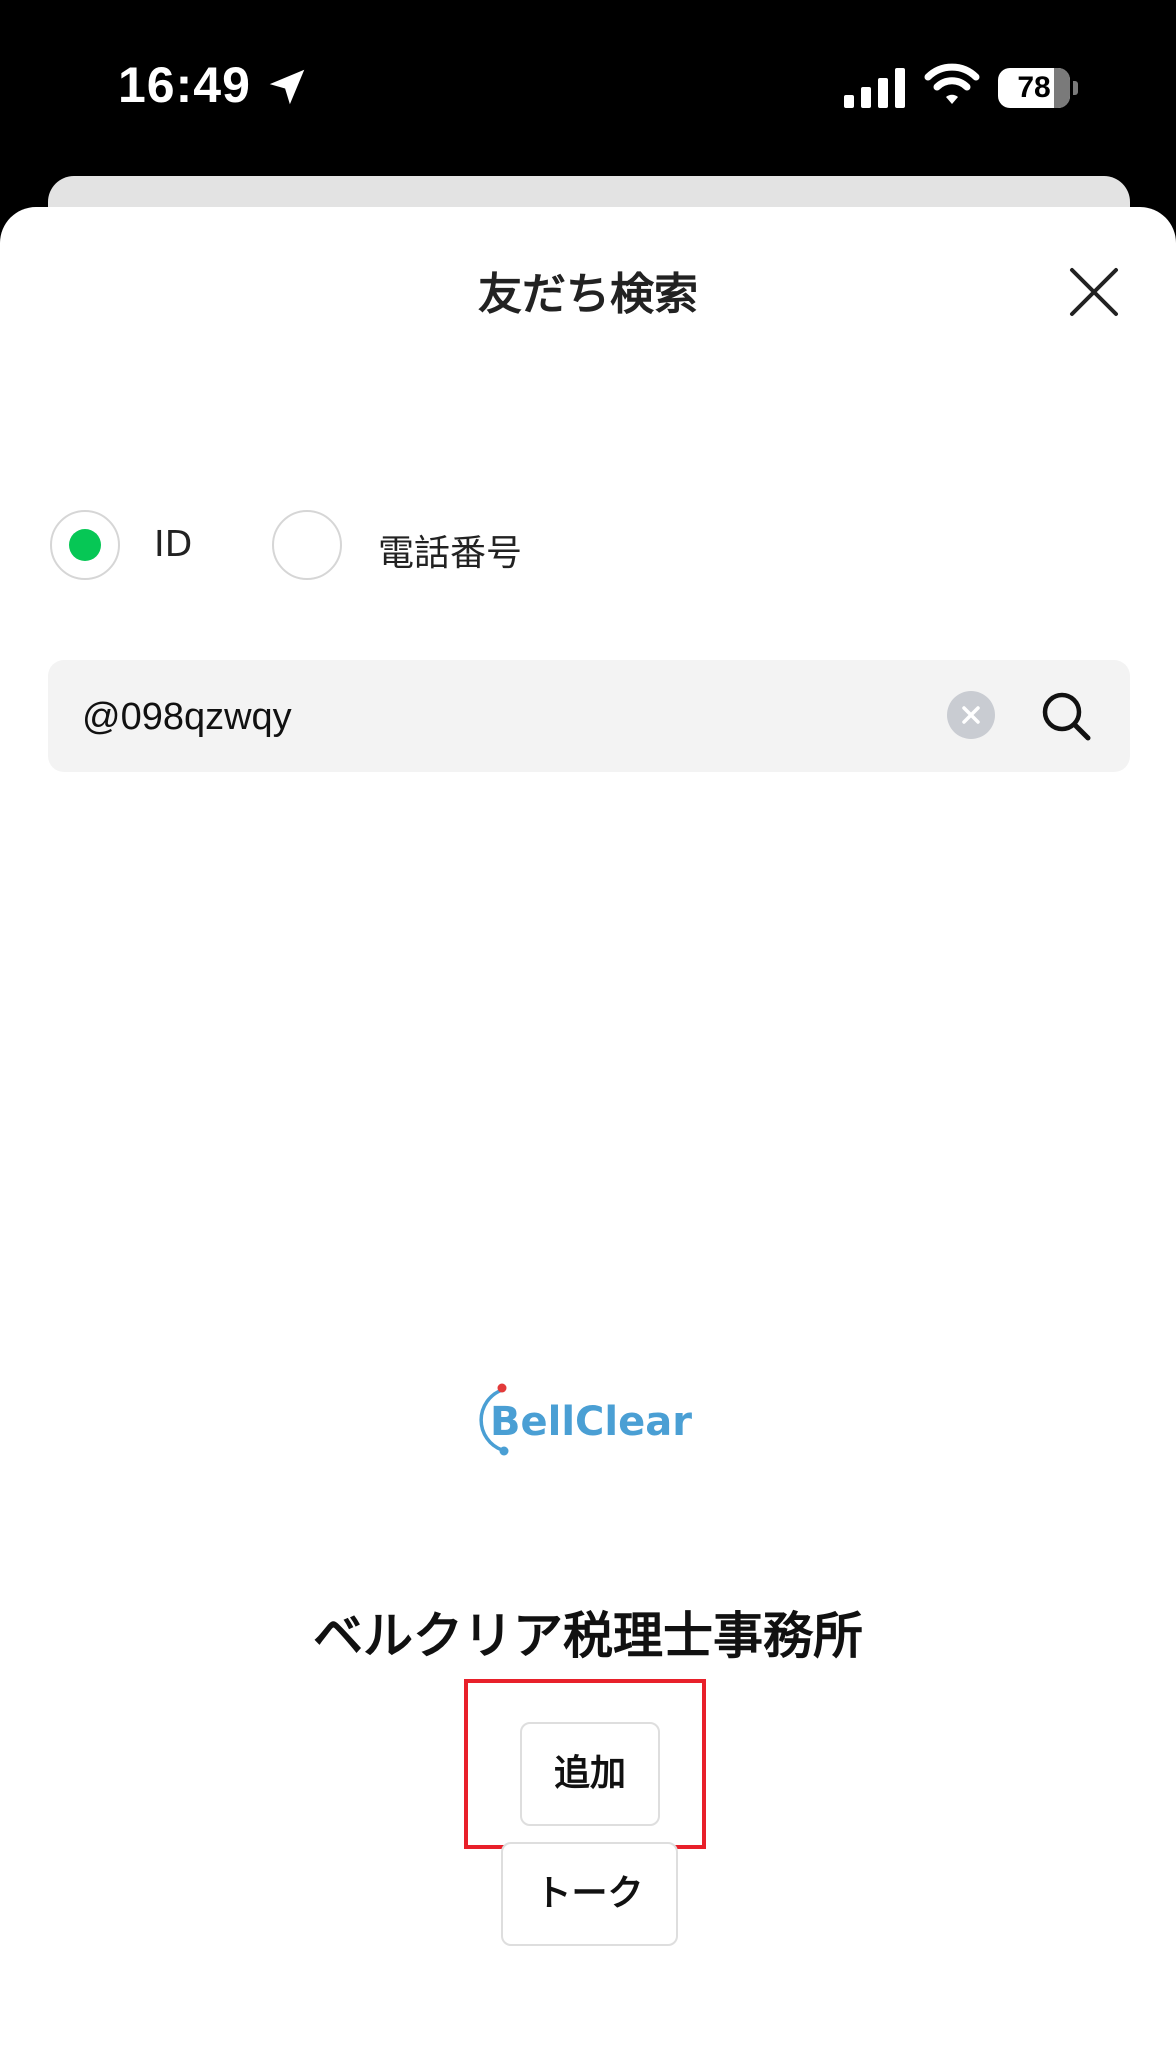  I want to click on radio-id-label: ID, so click(173, 544).